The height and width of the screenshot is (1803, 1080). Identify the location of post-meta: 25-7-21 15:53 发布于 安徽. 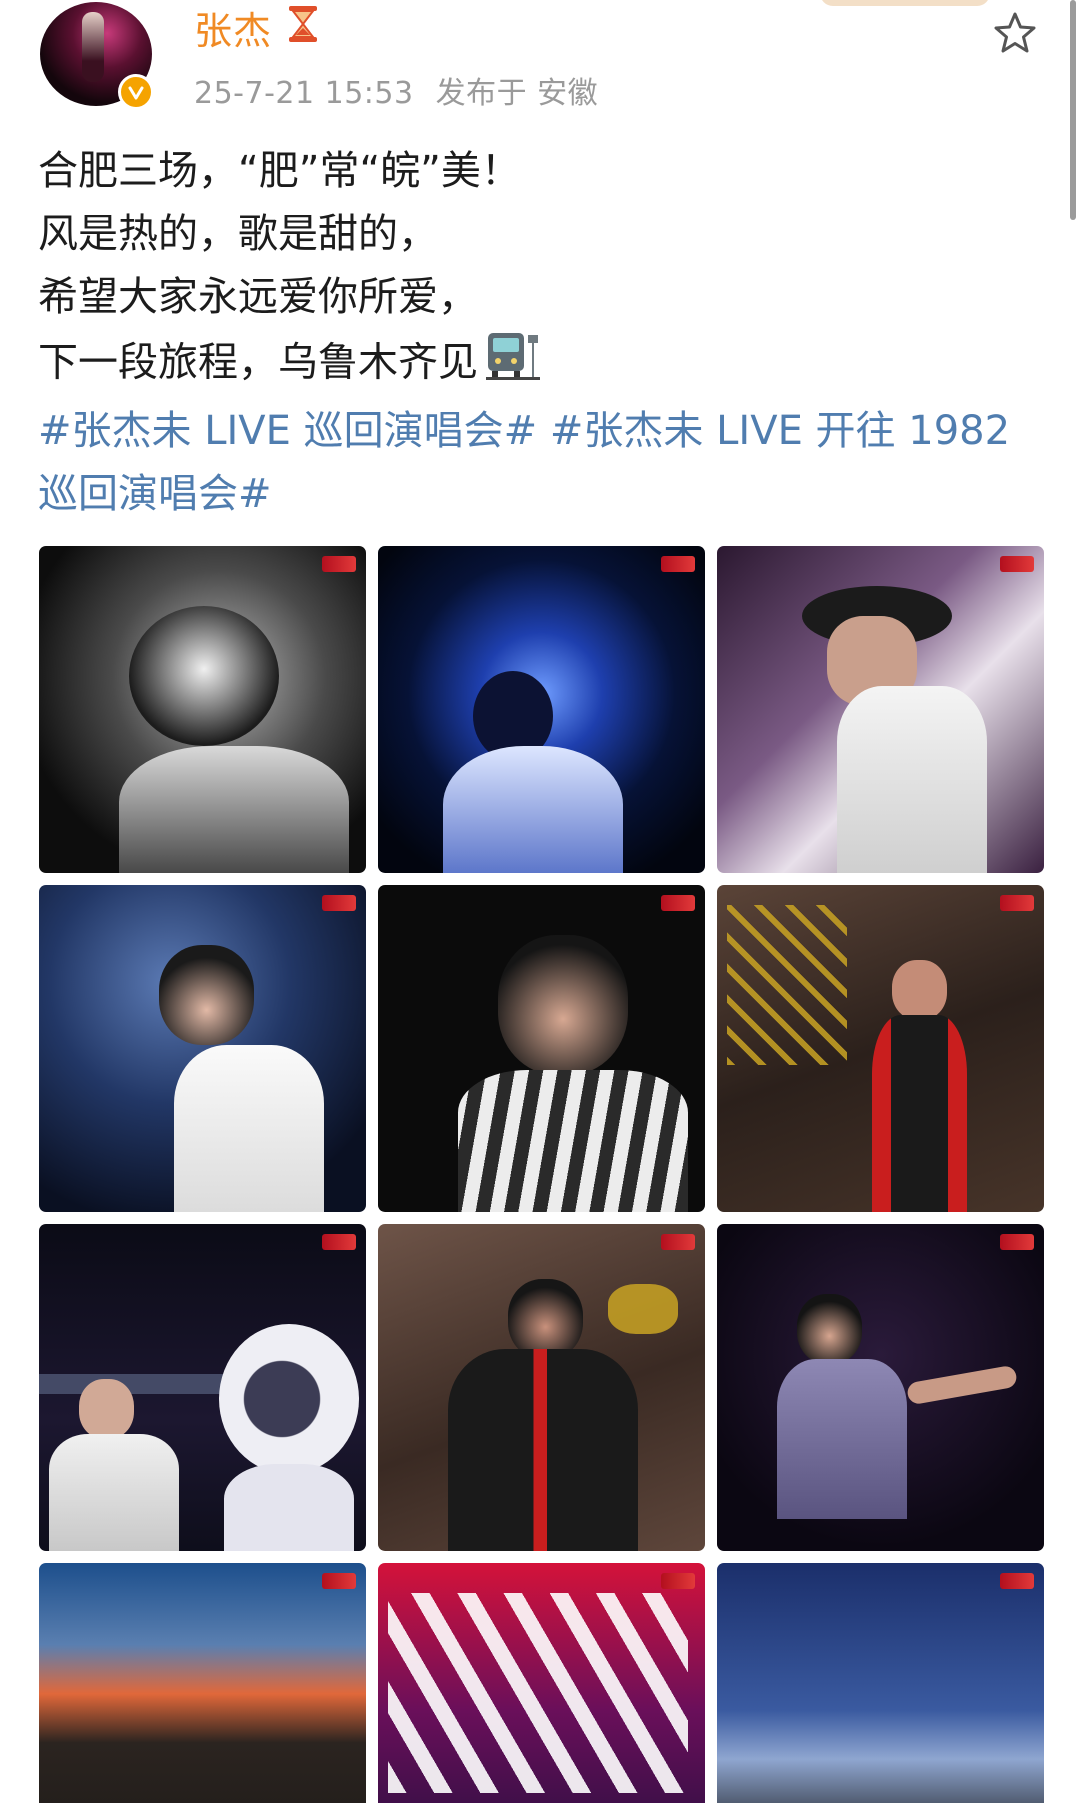
(396, 90).